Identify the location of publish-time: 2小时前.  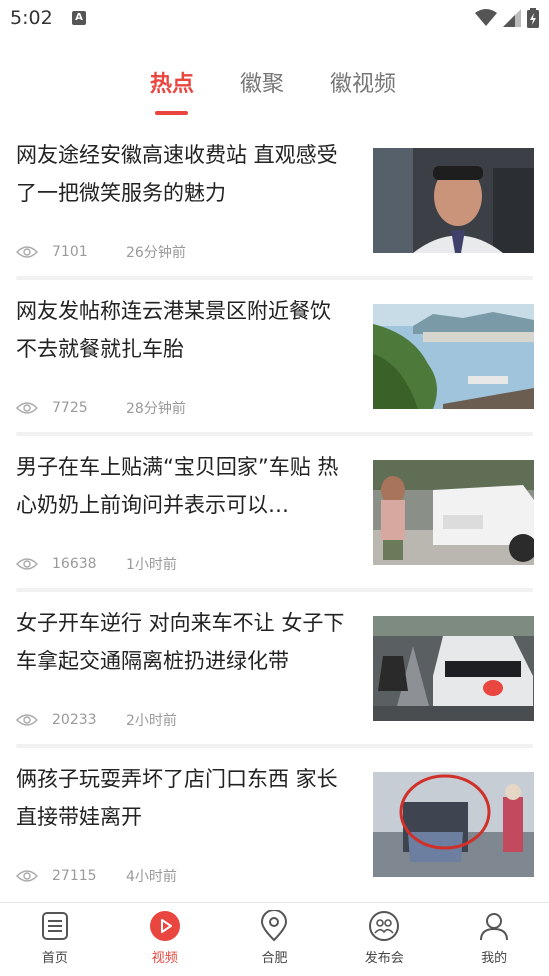
(151, 721).